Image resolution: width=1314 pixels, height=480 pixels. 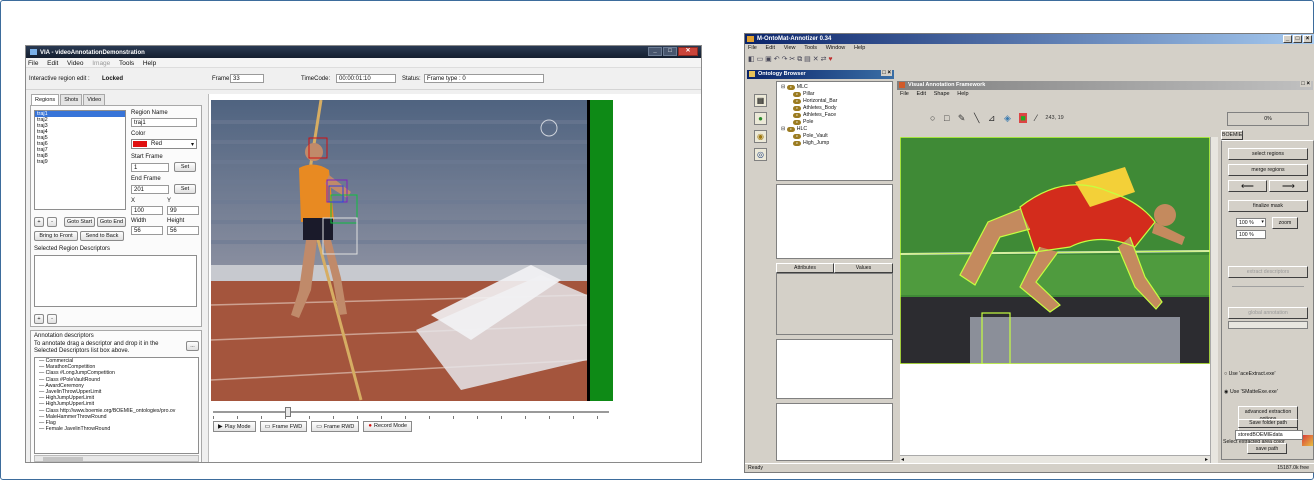 What do you see at coordinates (834, 87) in the screenshot?
I see `tree-node-mlc: ⊟ c MLC` at bounding box center [834, 87].